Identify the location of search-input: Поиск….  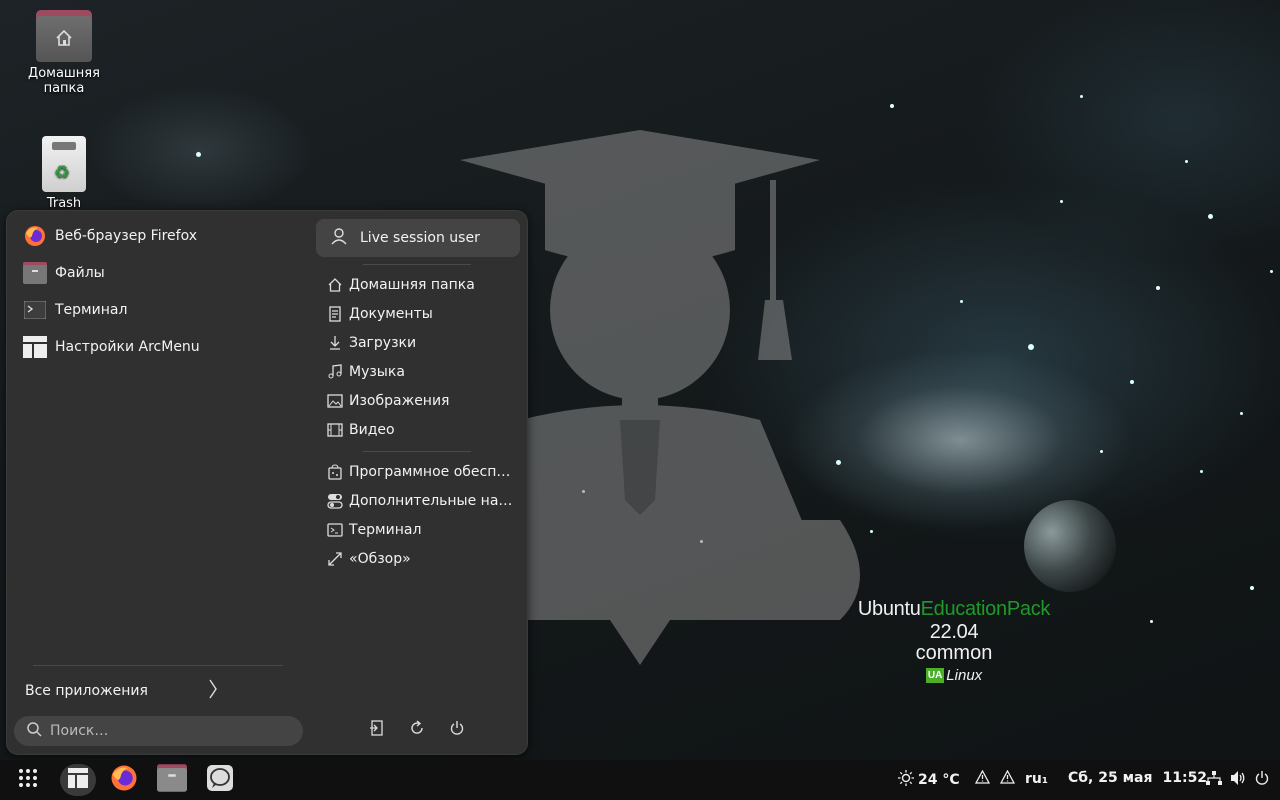
(158, 731).